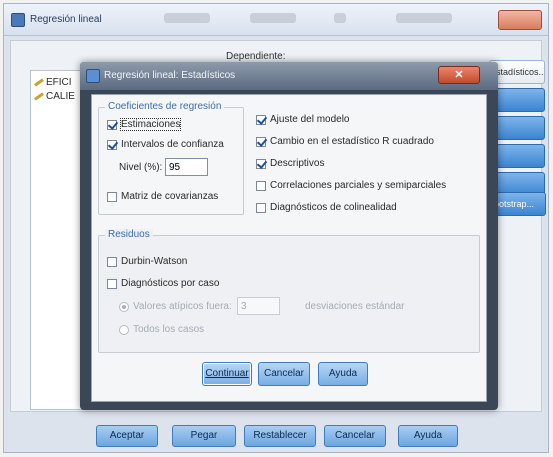  I want to click on level-label: Nivel (%):, so click(141, 167).